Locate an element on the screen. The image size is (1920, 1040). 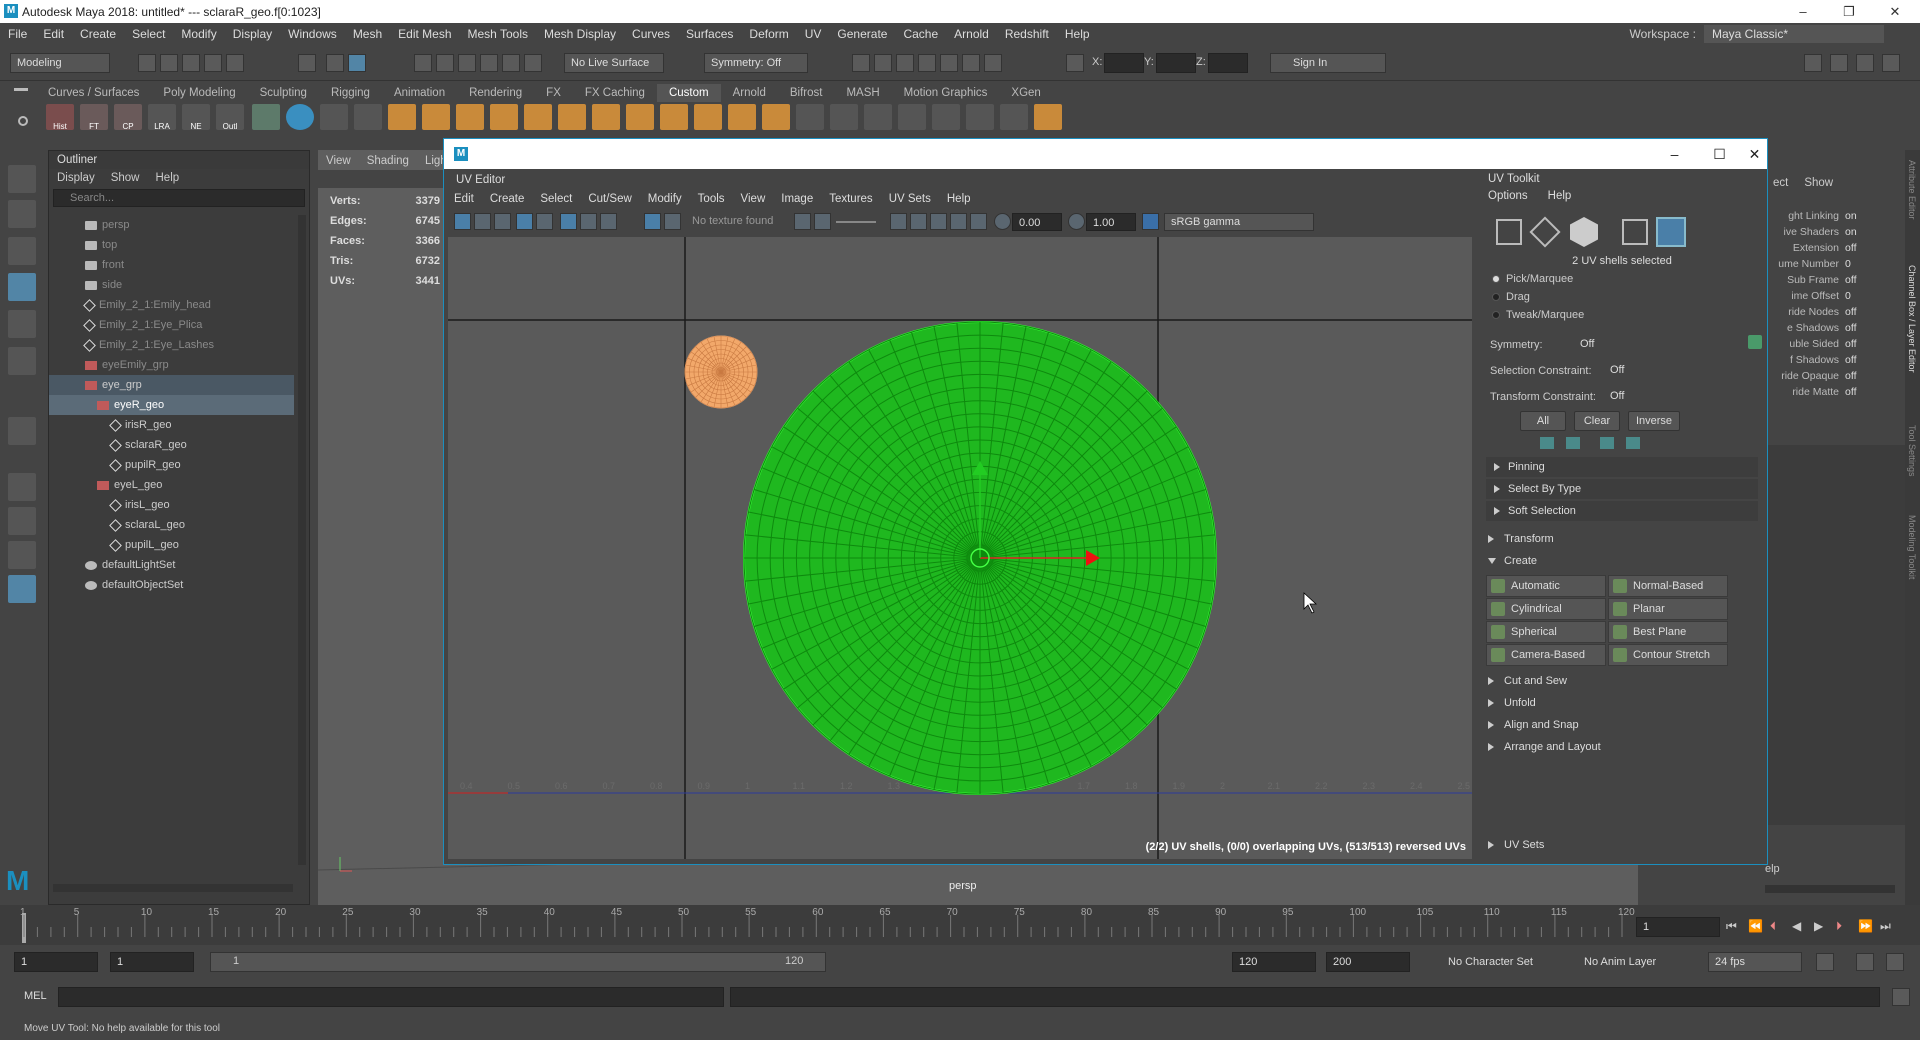
center-pivot-icon: CP is located at coordinates (128, 117).